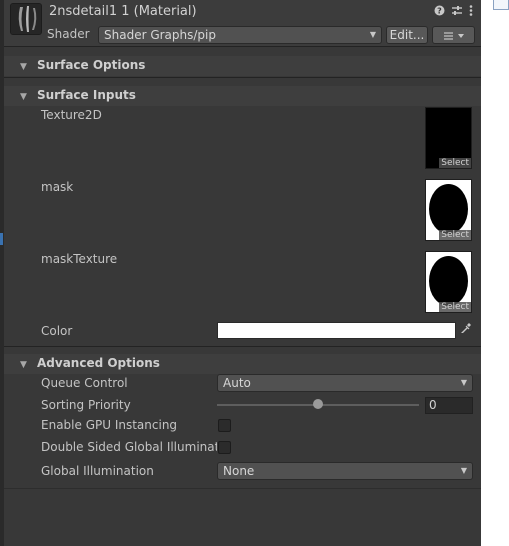  I want to click on mask-texture-label: maskTexture, so click(79, 259).